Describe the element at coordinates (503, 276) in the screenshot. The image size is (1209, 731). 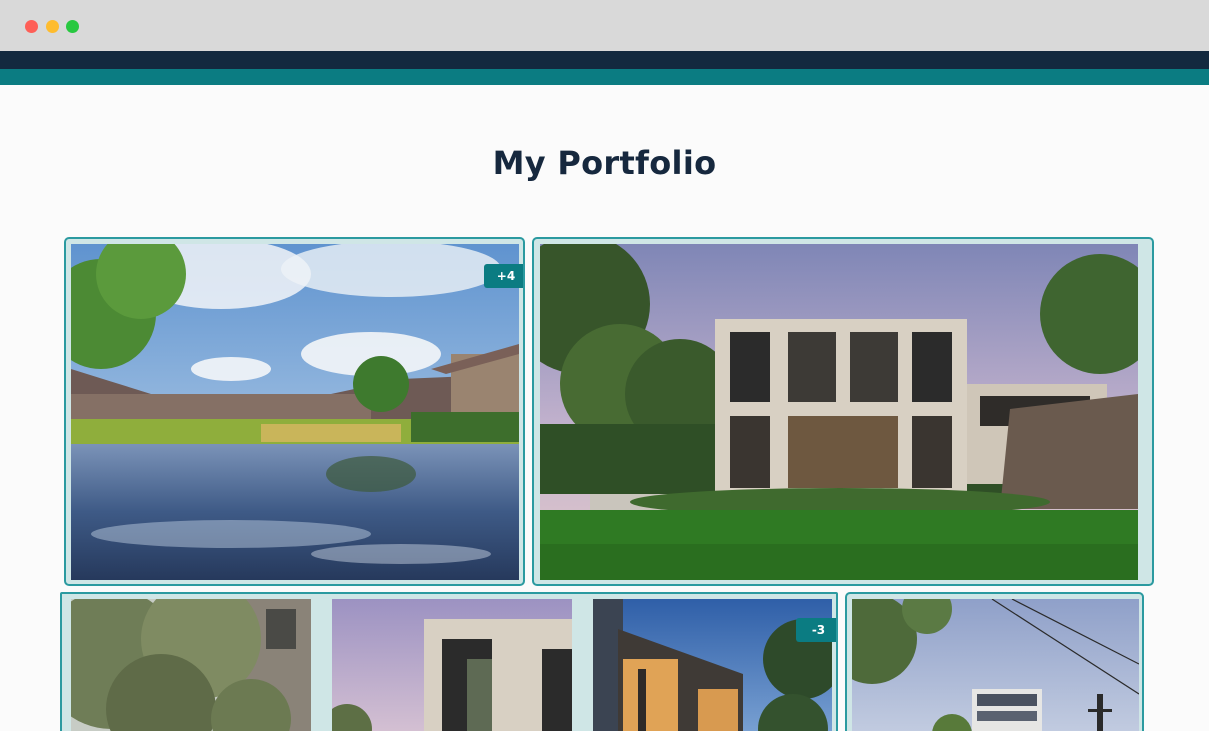
I see `more-photos-badge: +4` at that location.